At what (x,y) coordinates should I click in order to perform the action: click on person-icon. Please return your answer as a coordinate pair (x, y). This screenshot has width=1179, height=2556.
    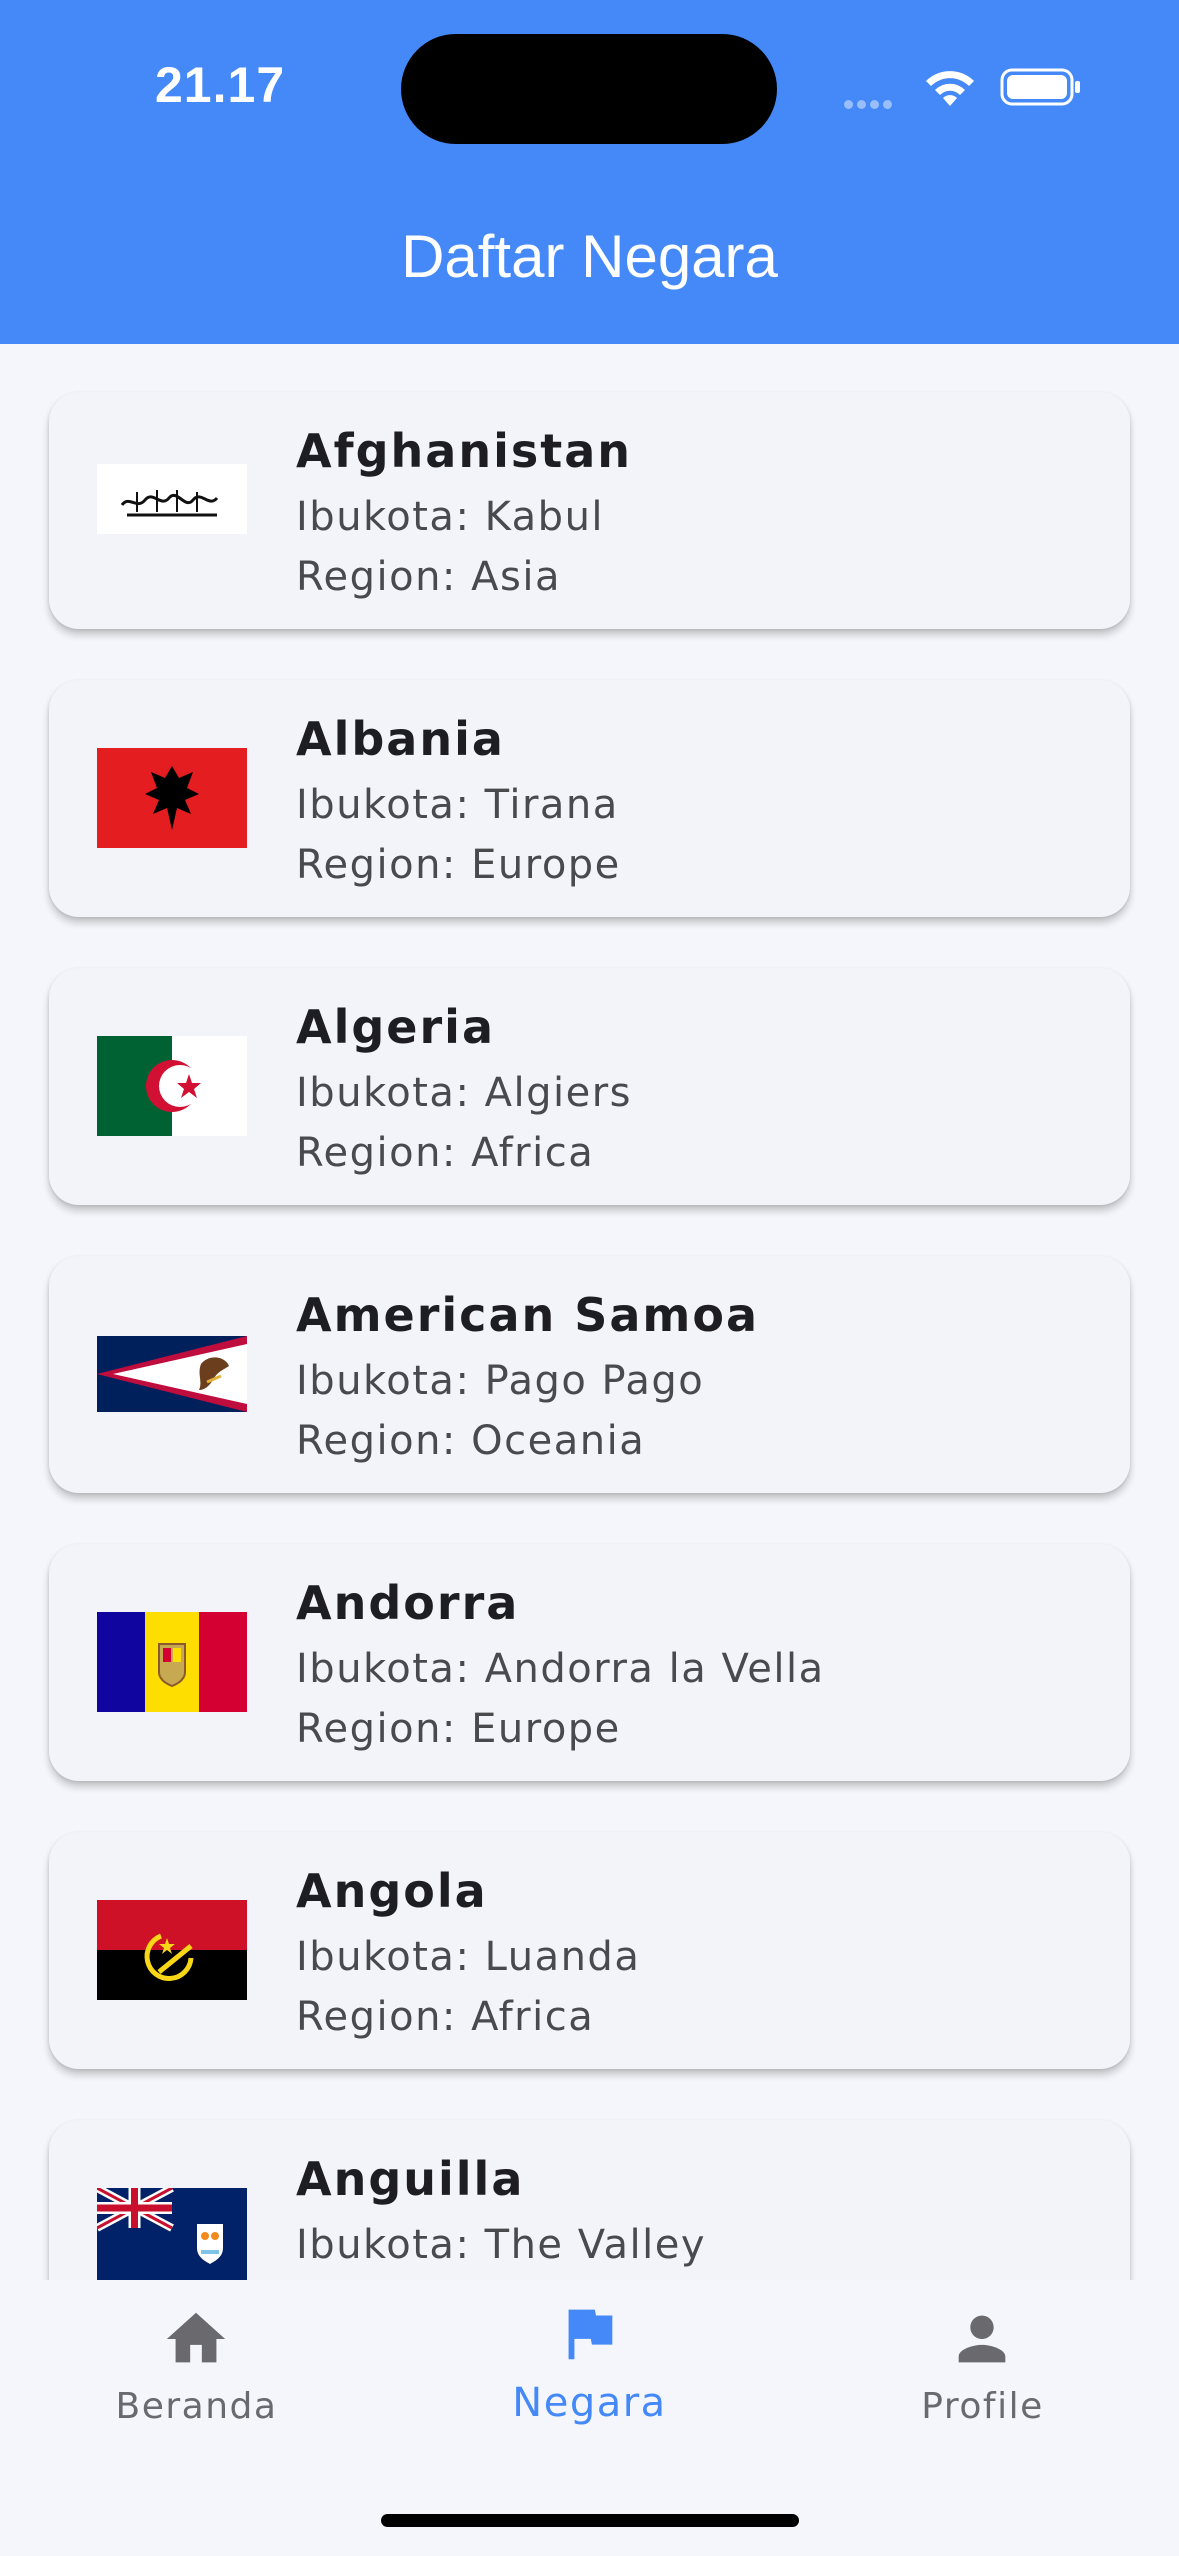
    Looking at the image, I should click on (982, 2339).